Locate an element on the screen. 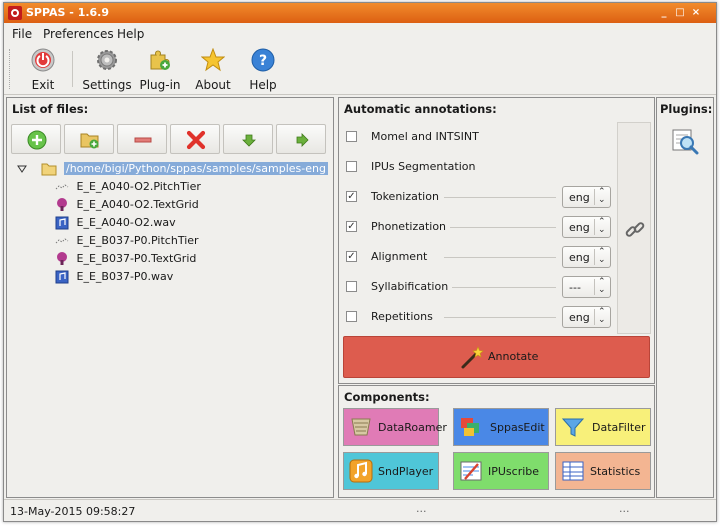  annotation-row: ✓ Alignment eng ⌃ ⌄ is located at coordinates (477, 257).